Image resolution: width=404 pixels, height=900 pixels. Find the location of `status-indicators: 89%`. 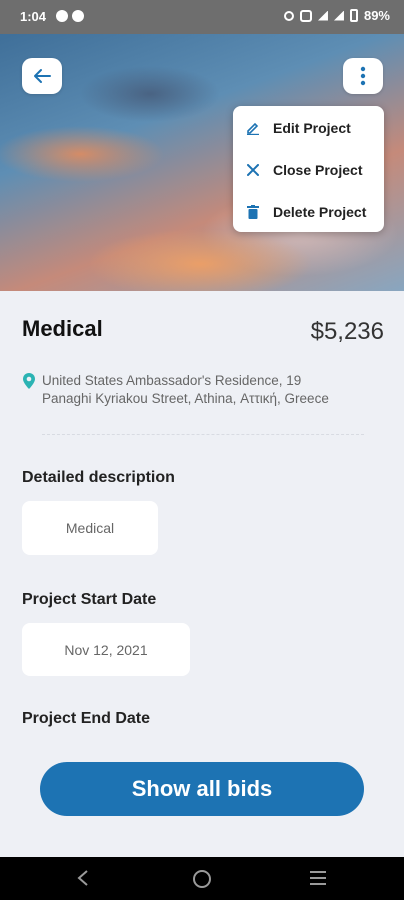

status-indicators: 89% is located at coordinates (336, 15).